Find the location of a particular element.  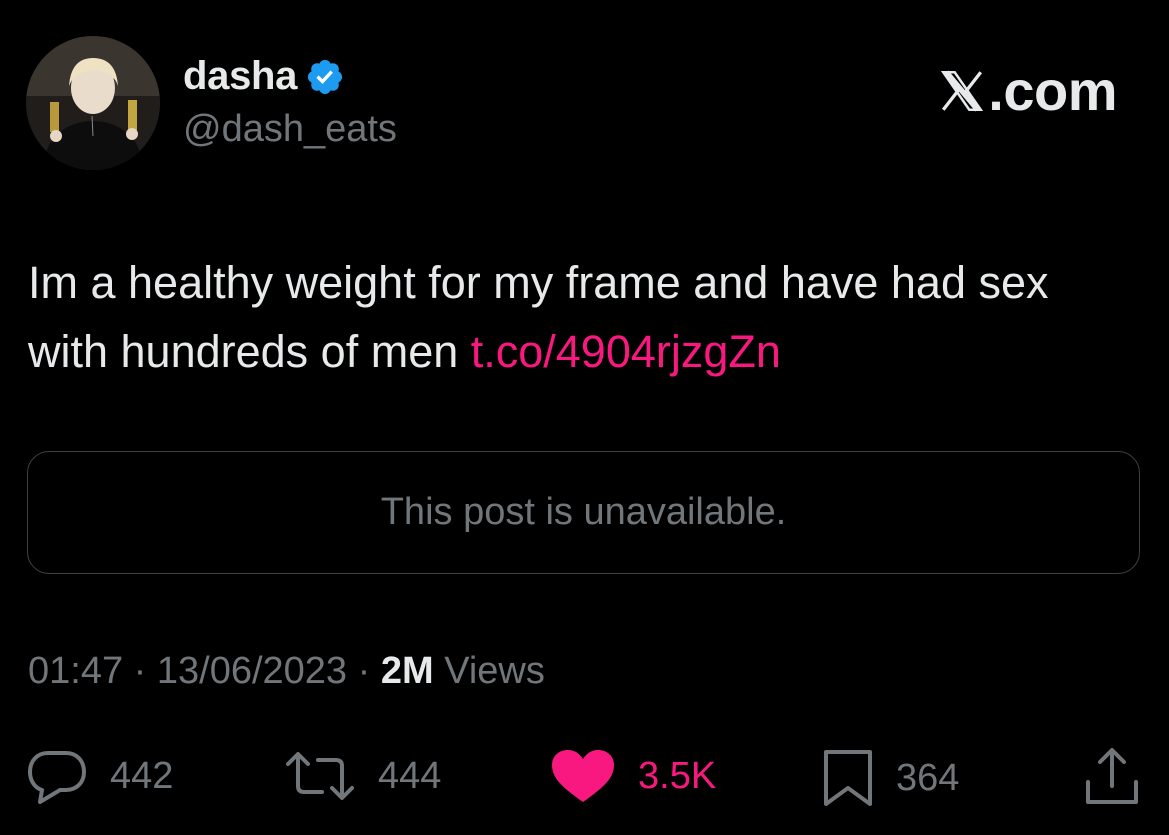

share-icon is located at coordinates (1112, 776).